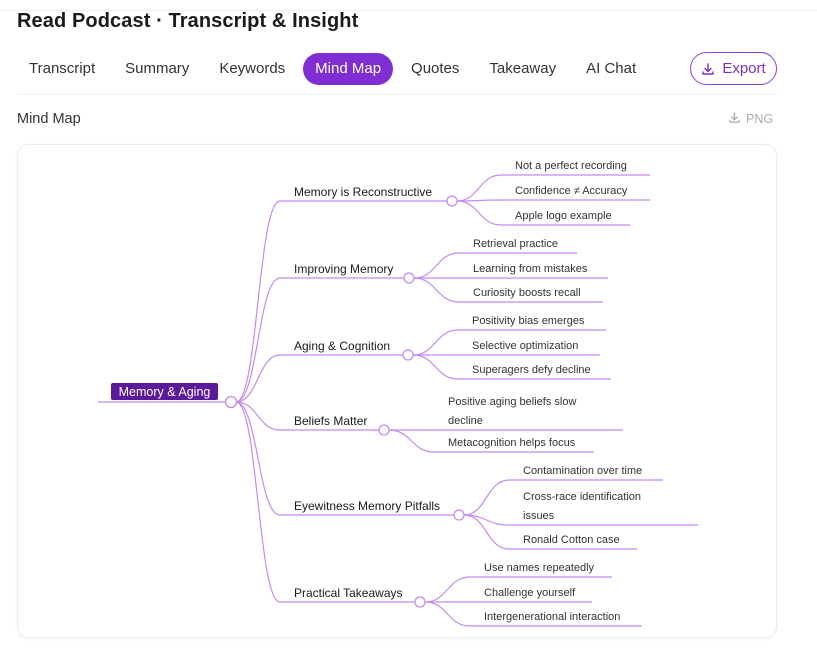 The image size is (817, 668). Describe the element at coordinates (539, 568) in the screenshot. I see `child-label: Use names repeatedly` at that location.